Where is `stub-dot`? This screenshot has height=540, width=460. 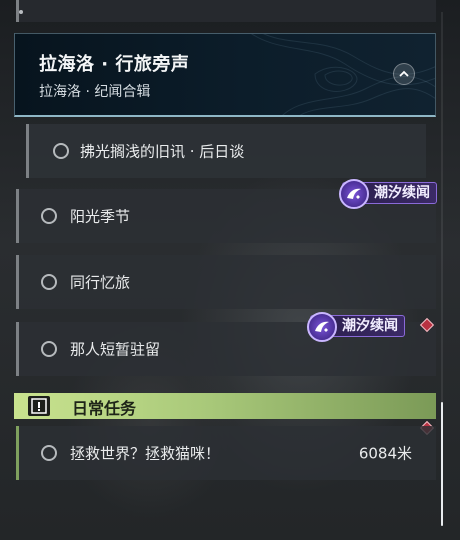
stub-dot is located at coordinates (21, 12).